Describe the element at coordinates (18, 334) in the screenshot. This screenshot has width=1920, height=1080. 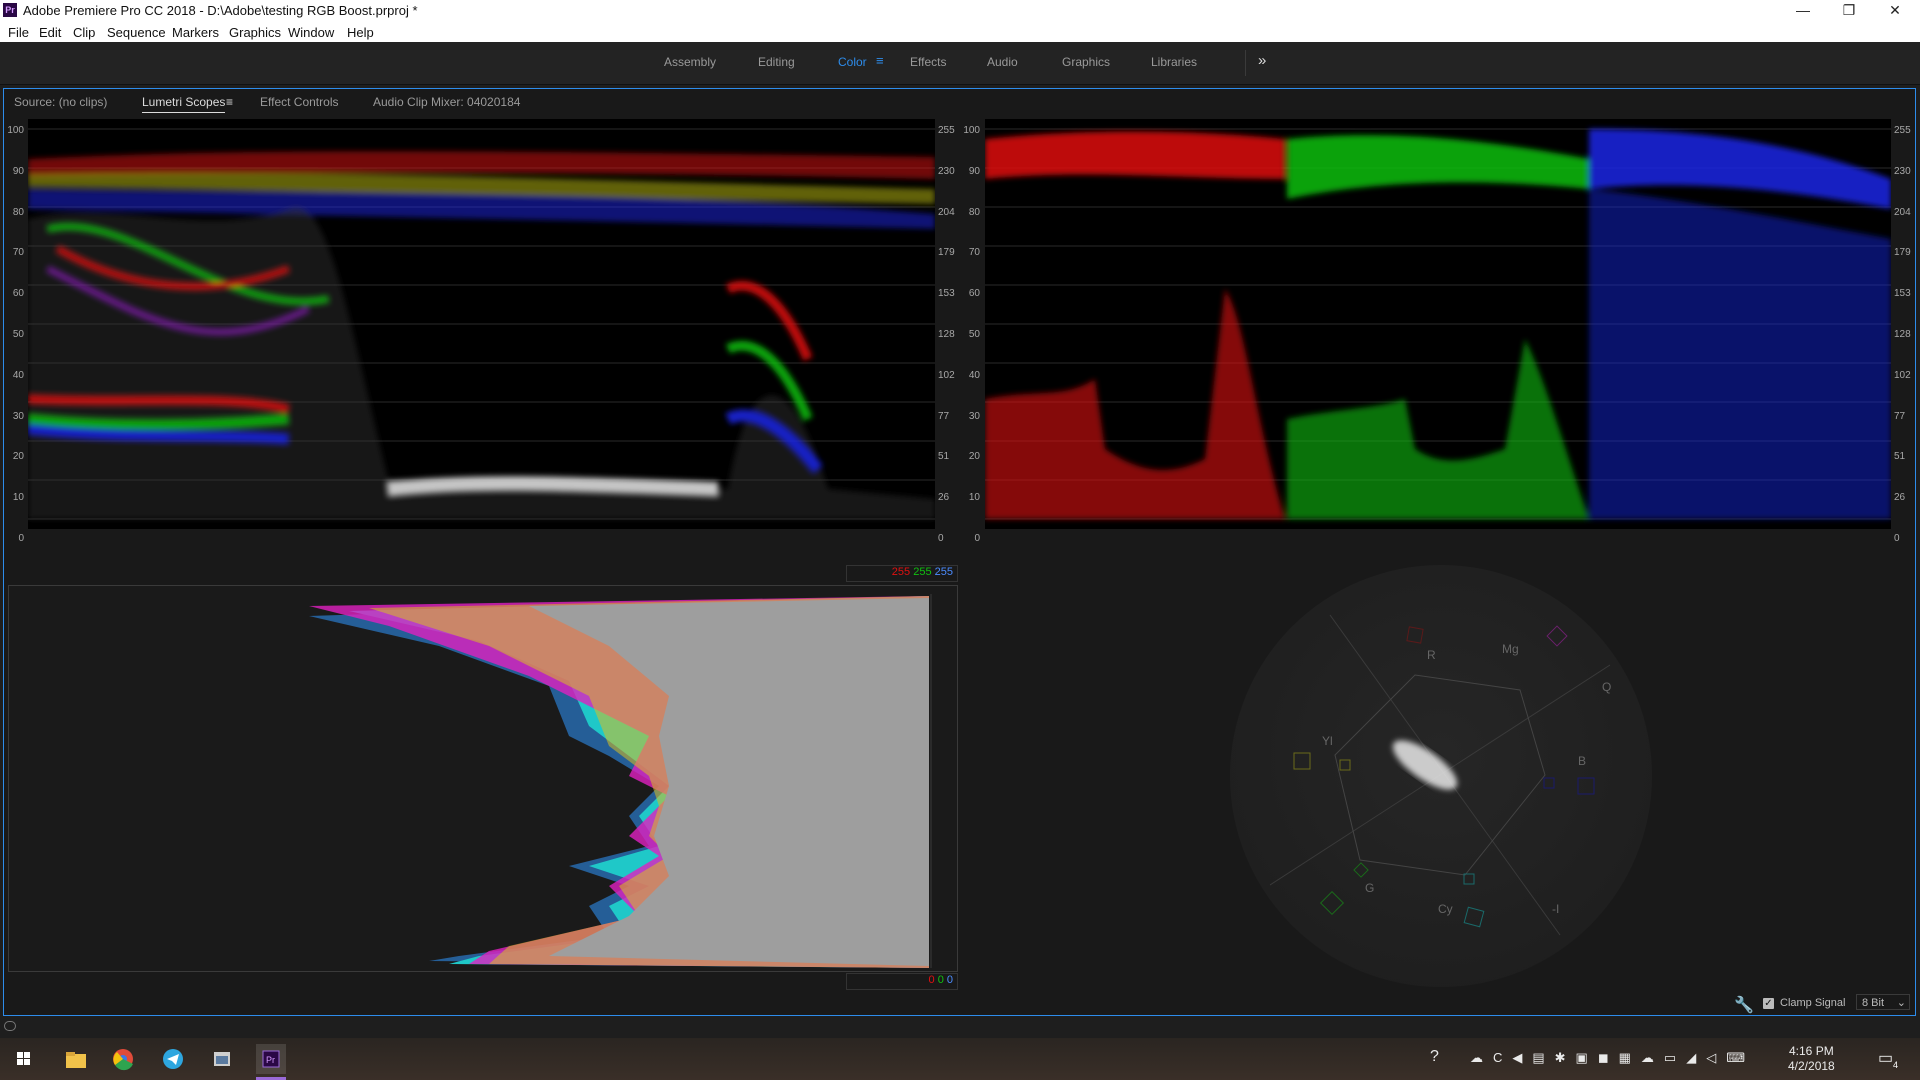
I see `waveform-ire-label: 50` at that location.